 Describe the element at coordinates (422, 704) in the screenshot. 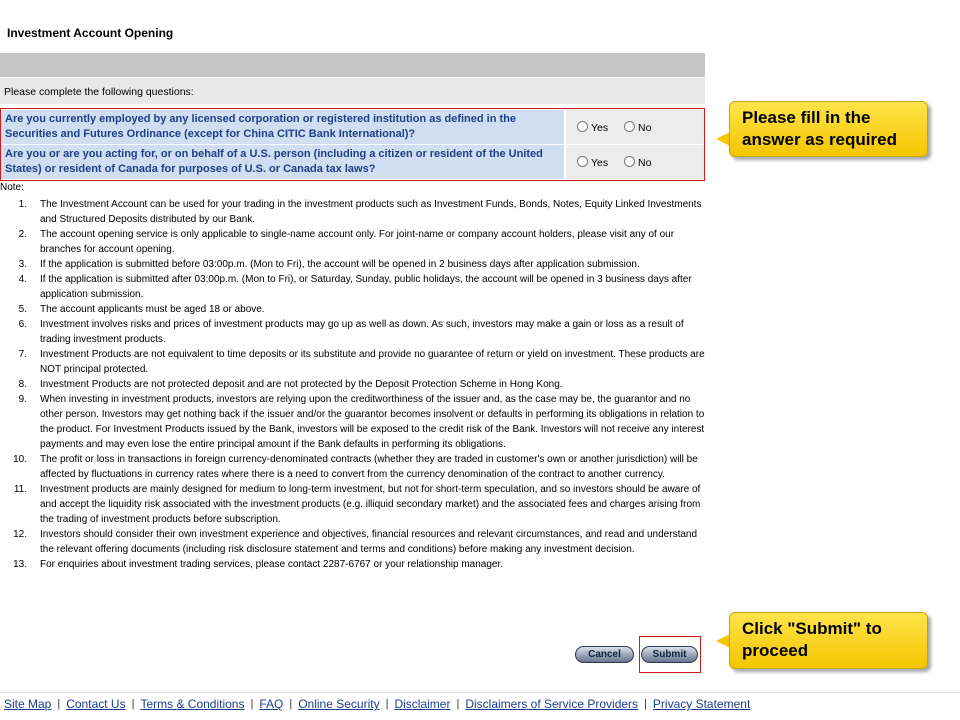

I see `footer-link-disclaimer: Disclaimer` at that location.